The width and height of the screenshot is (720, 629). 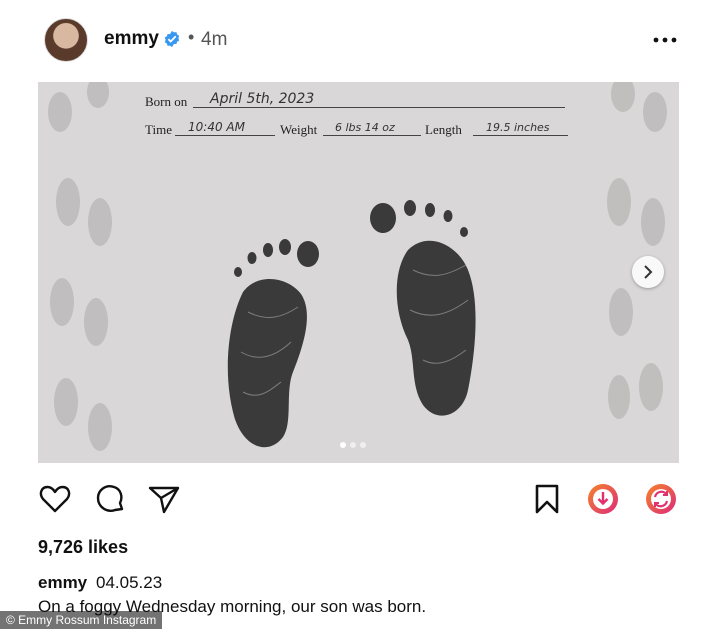 I want to click on carousel-next-button, so click(x=648, y=272).